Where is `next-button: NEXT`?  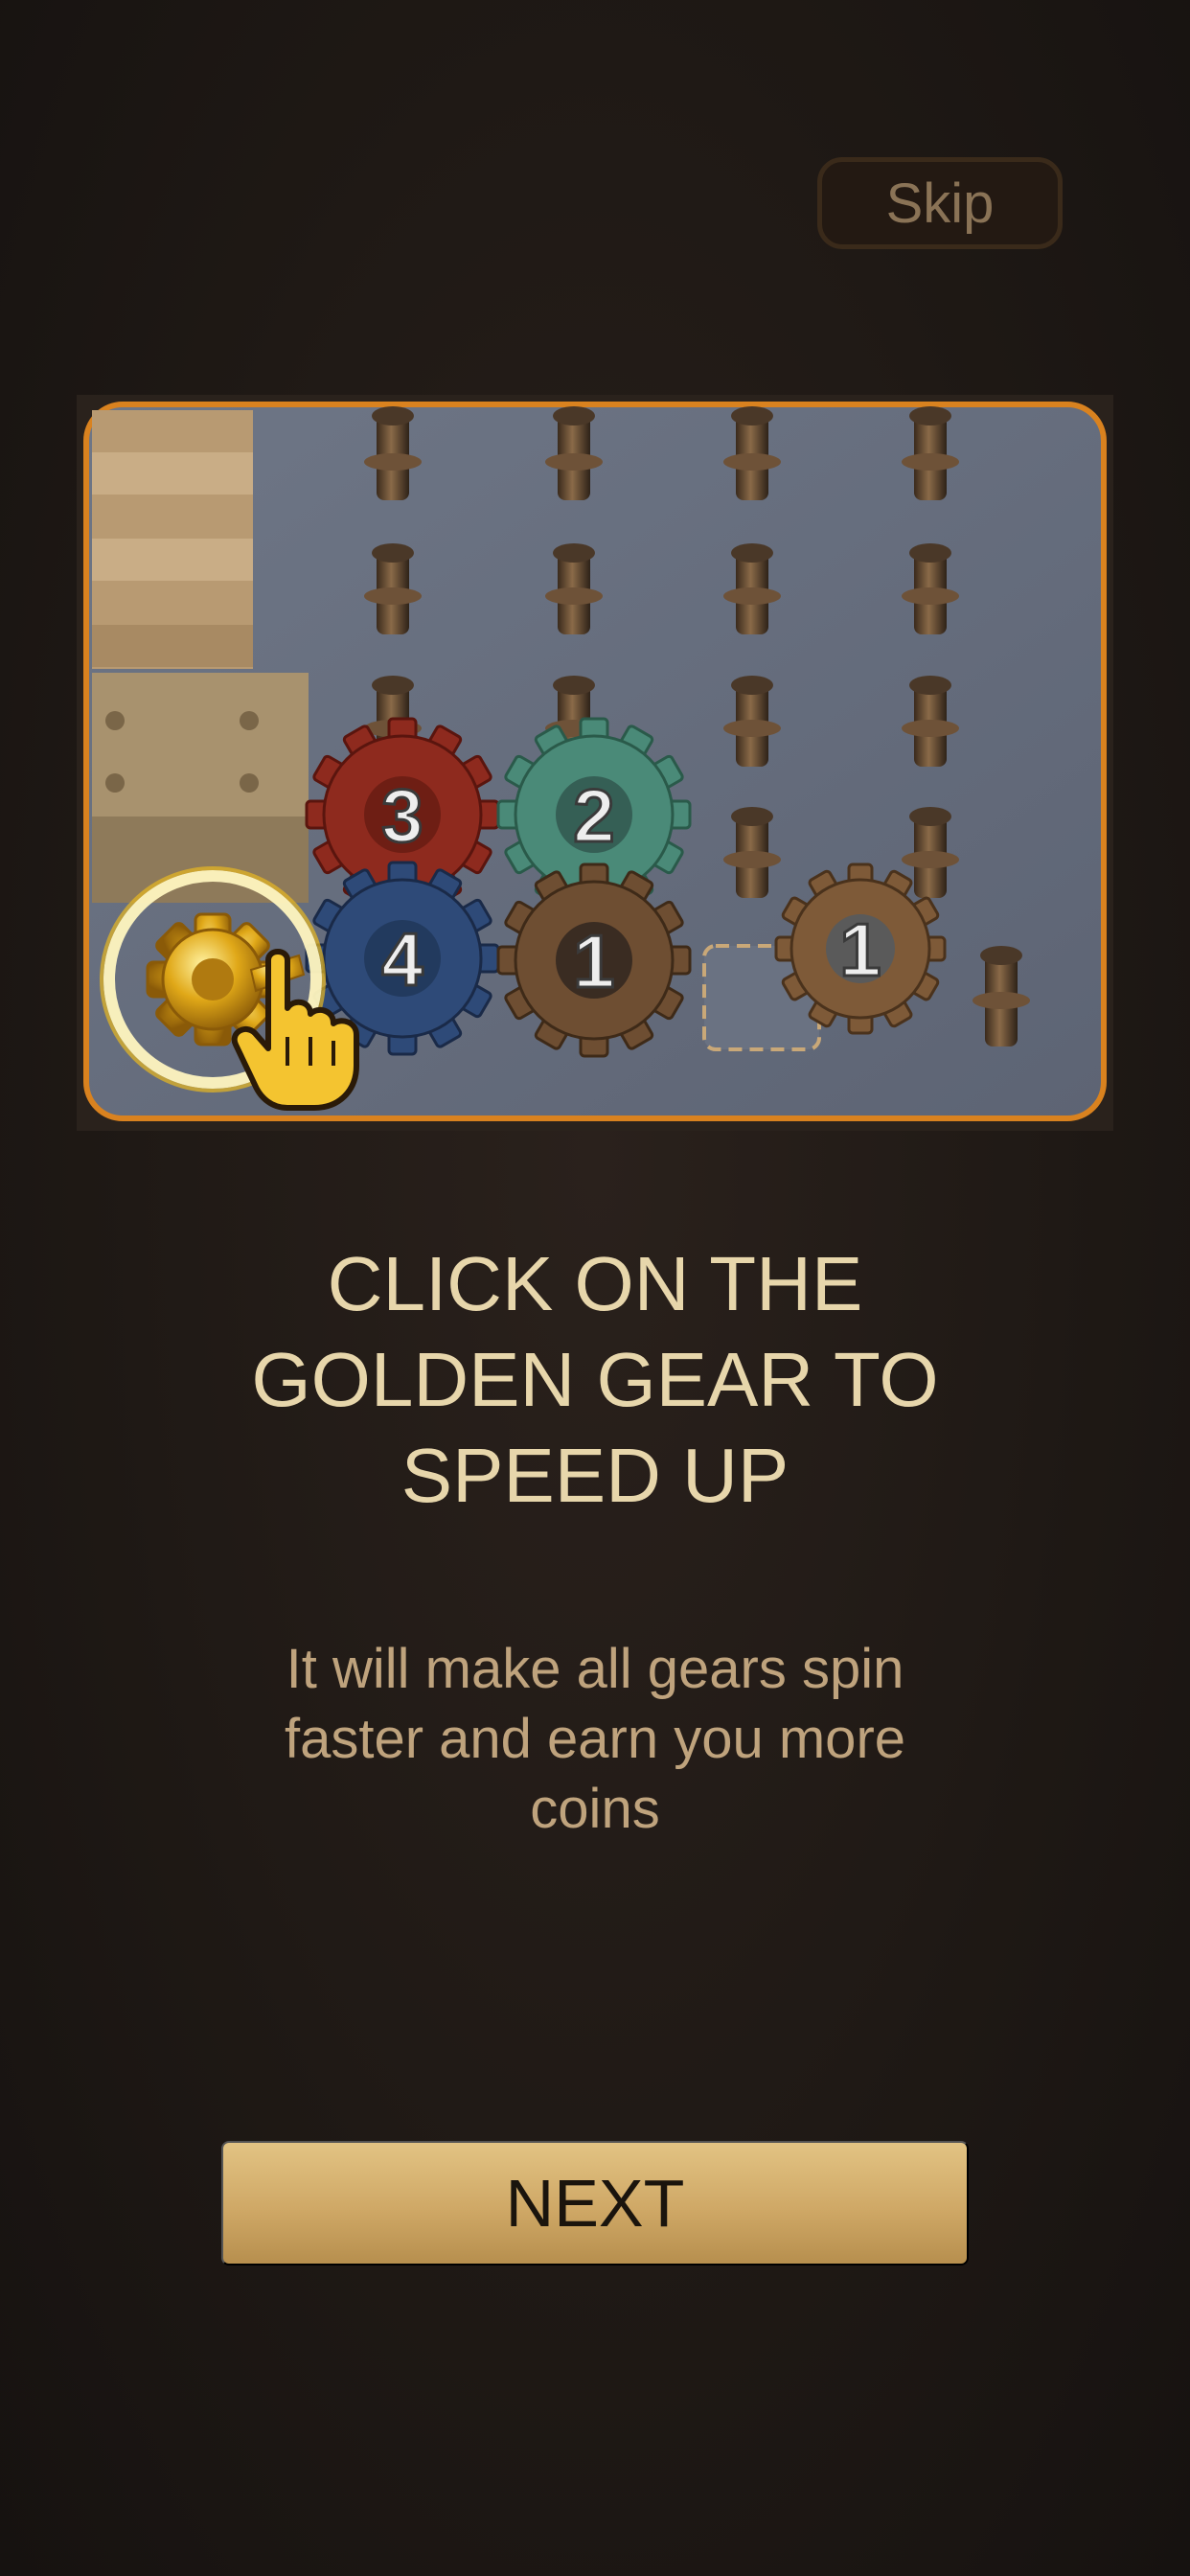
next-button: NEXT is located at coordinates (595, 2203).